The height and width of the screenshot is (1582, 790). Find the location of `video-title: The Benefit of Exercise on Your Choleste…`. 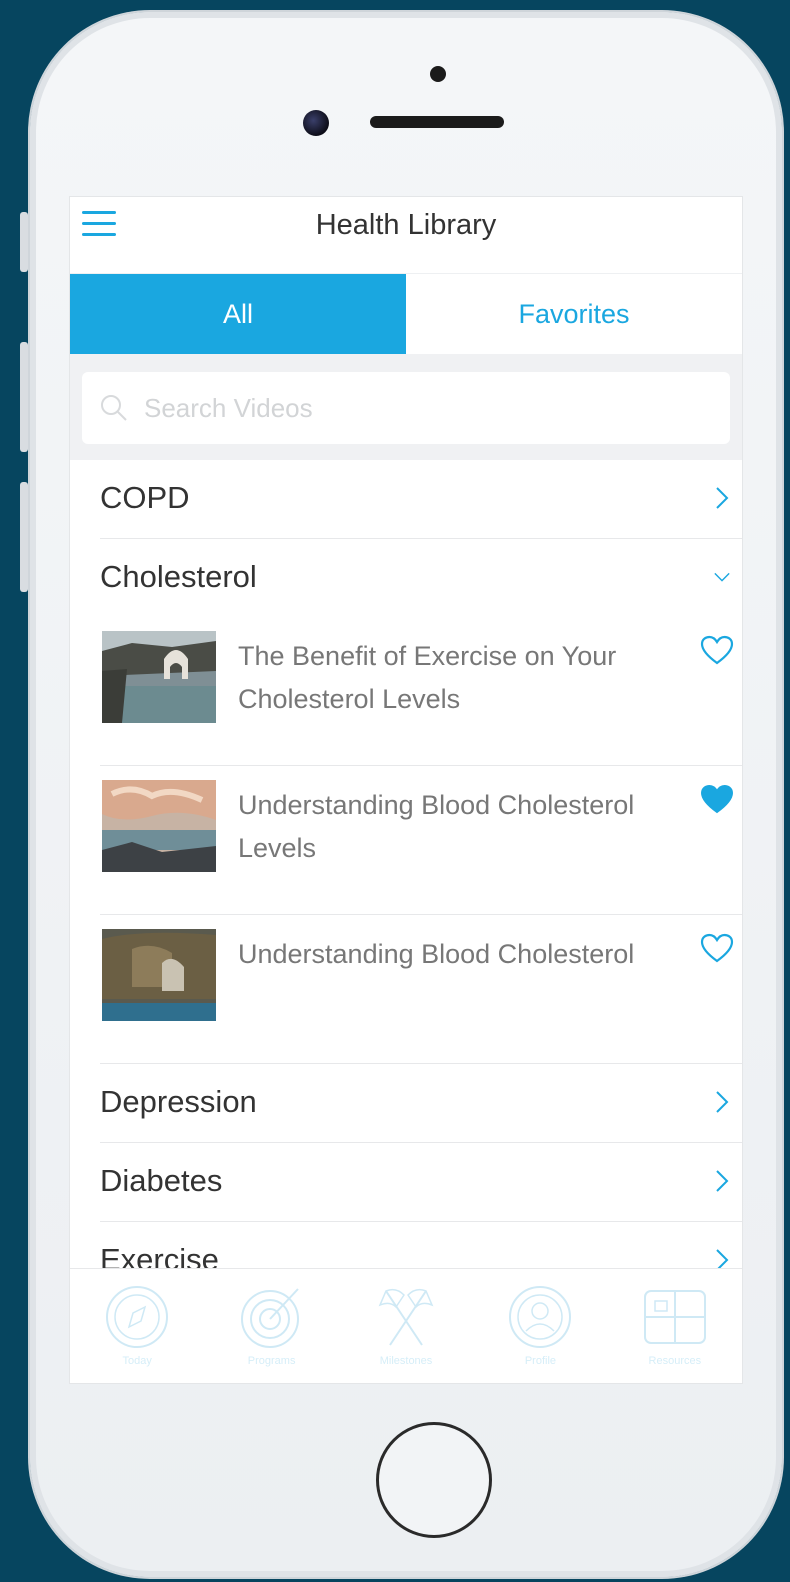

video-title: The Benefit of Exercise on Your Choleste… is located at coordinates (427, 677).